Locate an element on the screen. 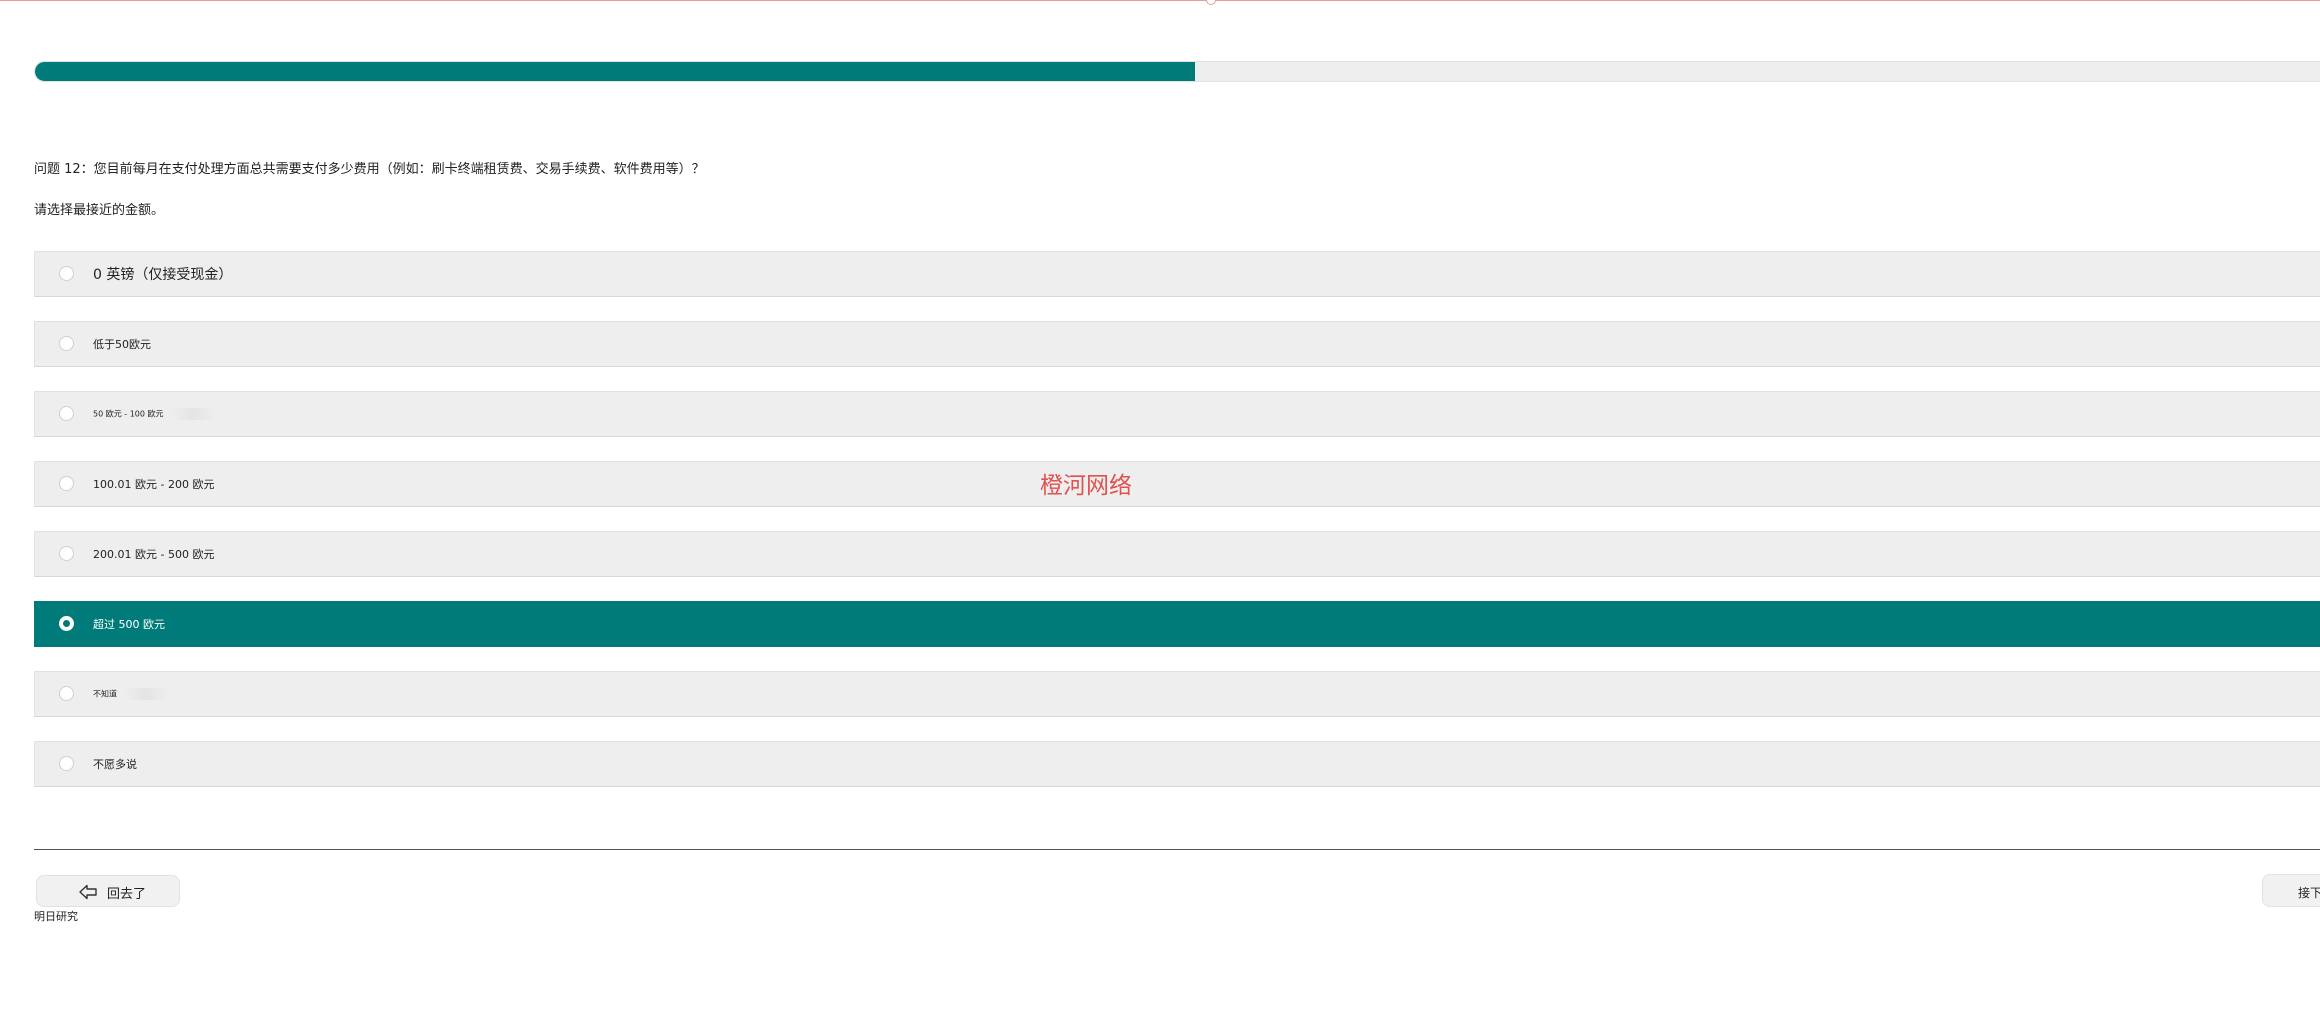 The width and height of the screenshot is (2320, 1010). option-label: 低于50欧元 is located at coordinates (122, 344).